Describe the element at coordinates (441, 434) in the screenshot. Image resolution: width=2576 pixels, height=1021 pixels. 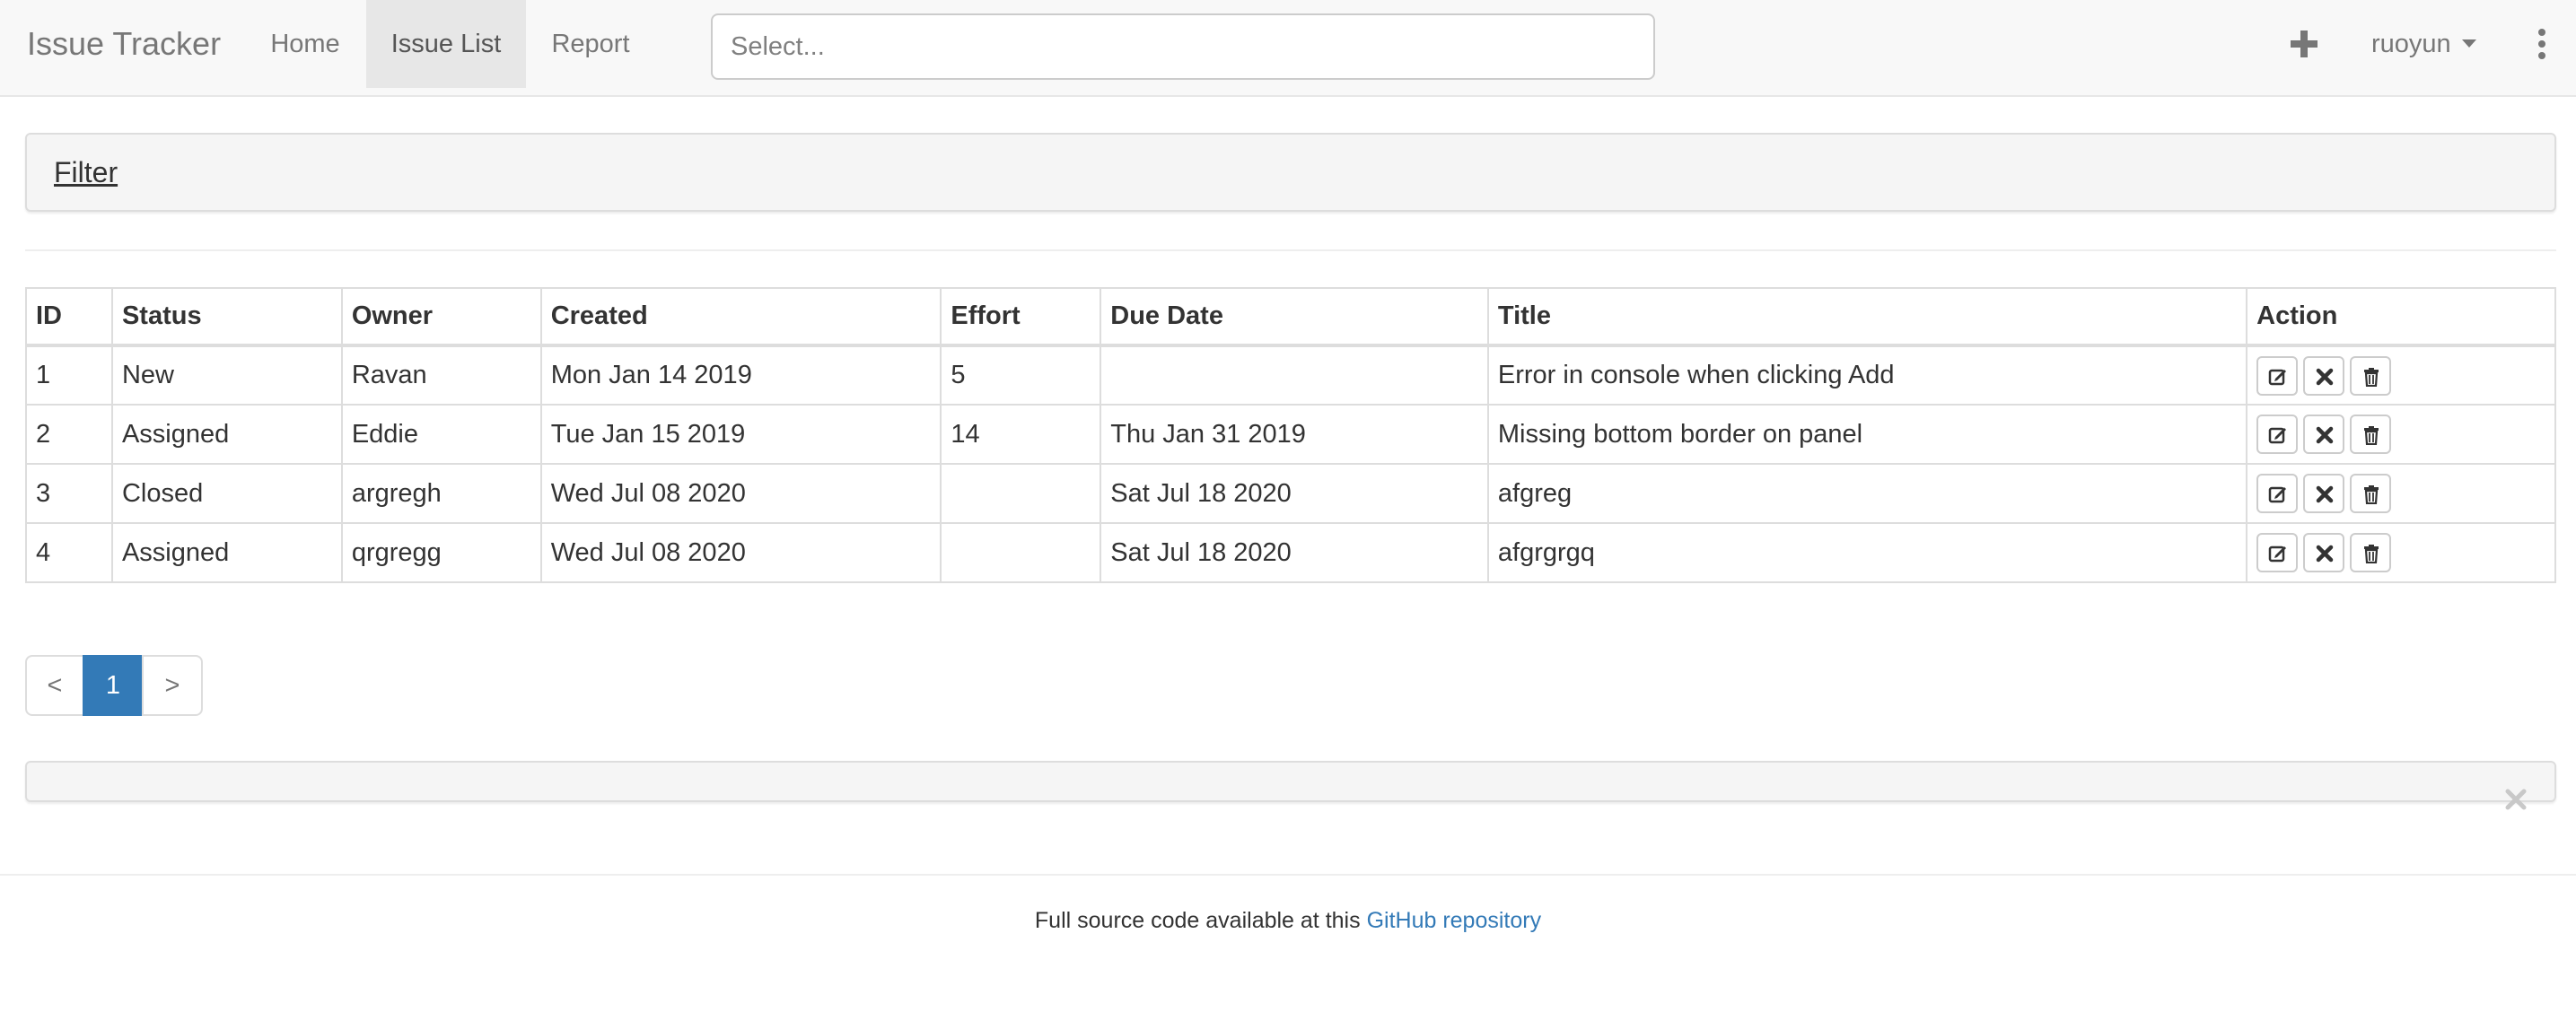
I see `cell-owner: Eddie` at that location.